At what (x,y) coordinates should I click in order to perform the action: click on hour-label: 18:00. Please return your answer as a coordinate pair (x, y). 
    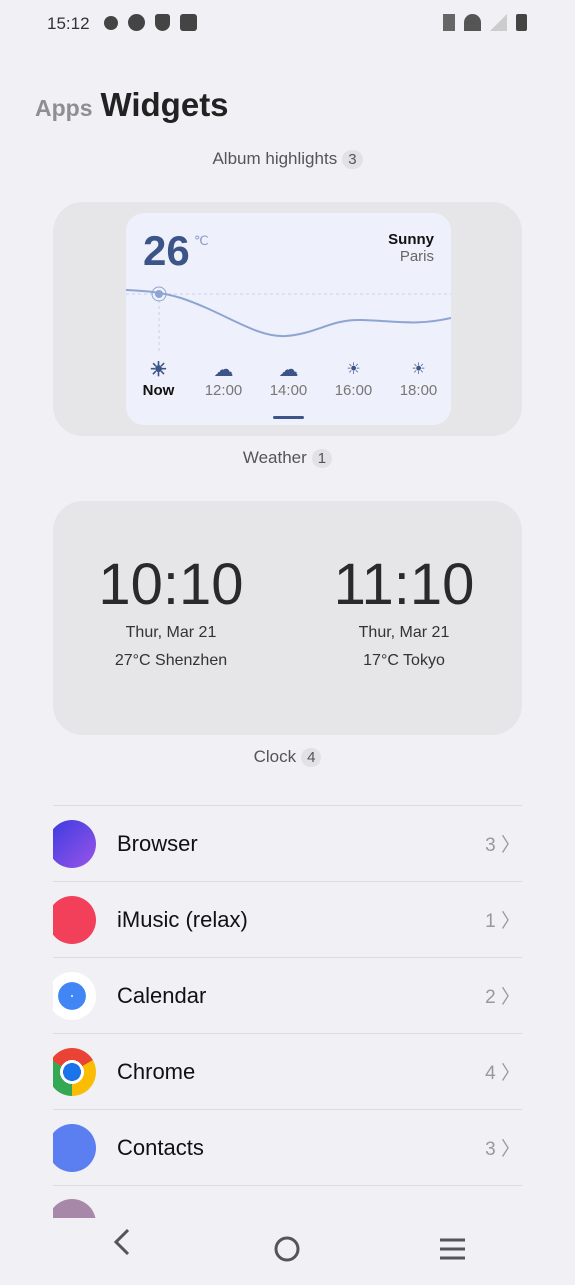
    Looking at the image, I should click on (418, 390).